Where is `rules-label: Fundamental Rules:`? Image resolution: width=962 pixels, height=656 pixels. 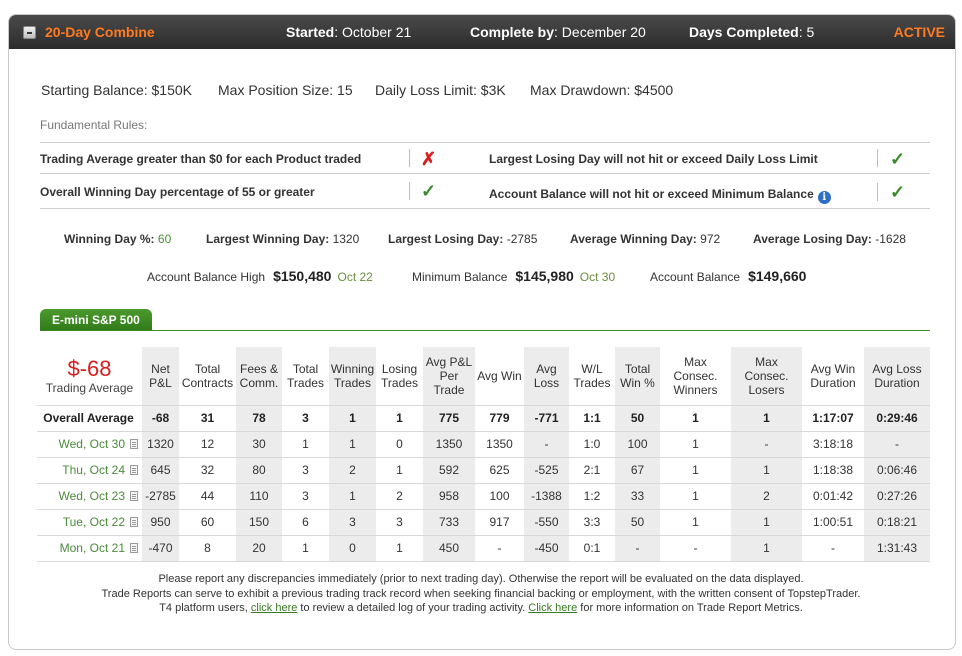
rules-label: Fundamental Rules: is located at coordinates (94, 125).